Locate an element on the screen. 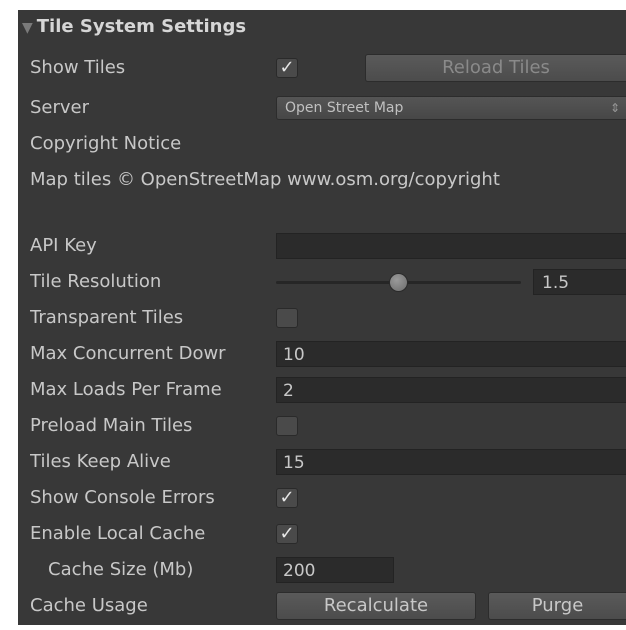 The width and height of the screenshot is (626, 630). show-console-errors-label: Show Console Errors is located at coordinates (122, 497).